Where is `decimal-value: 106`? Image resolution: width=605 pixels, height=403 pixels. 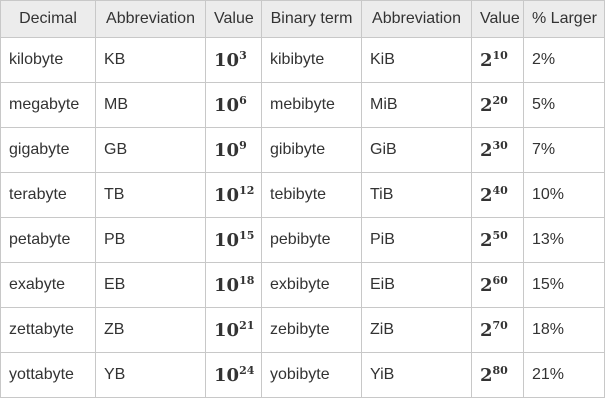 decimal-value: 106 is located at coordinates (233, 105).